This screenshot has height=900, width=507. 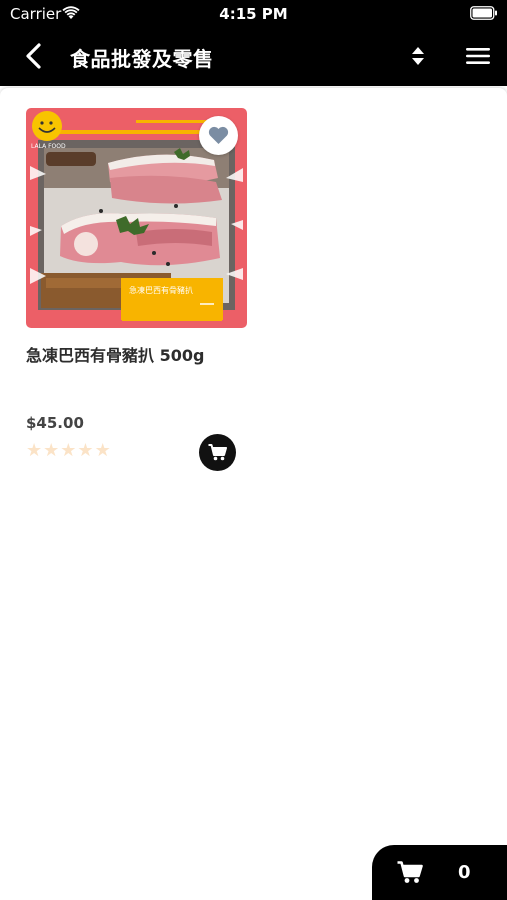 What do you see at coordinates (115, 354) in the screenshot?
I see `product-name: 急凍巴西有骨豬扒 500g` at bounding box center [115, 354].